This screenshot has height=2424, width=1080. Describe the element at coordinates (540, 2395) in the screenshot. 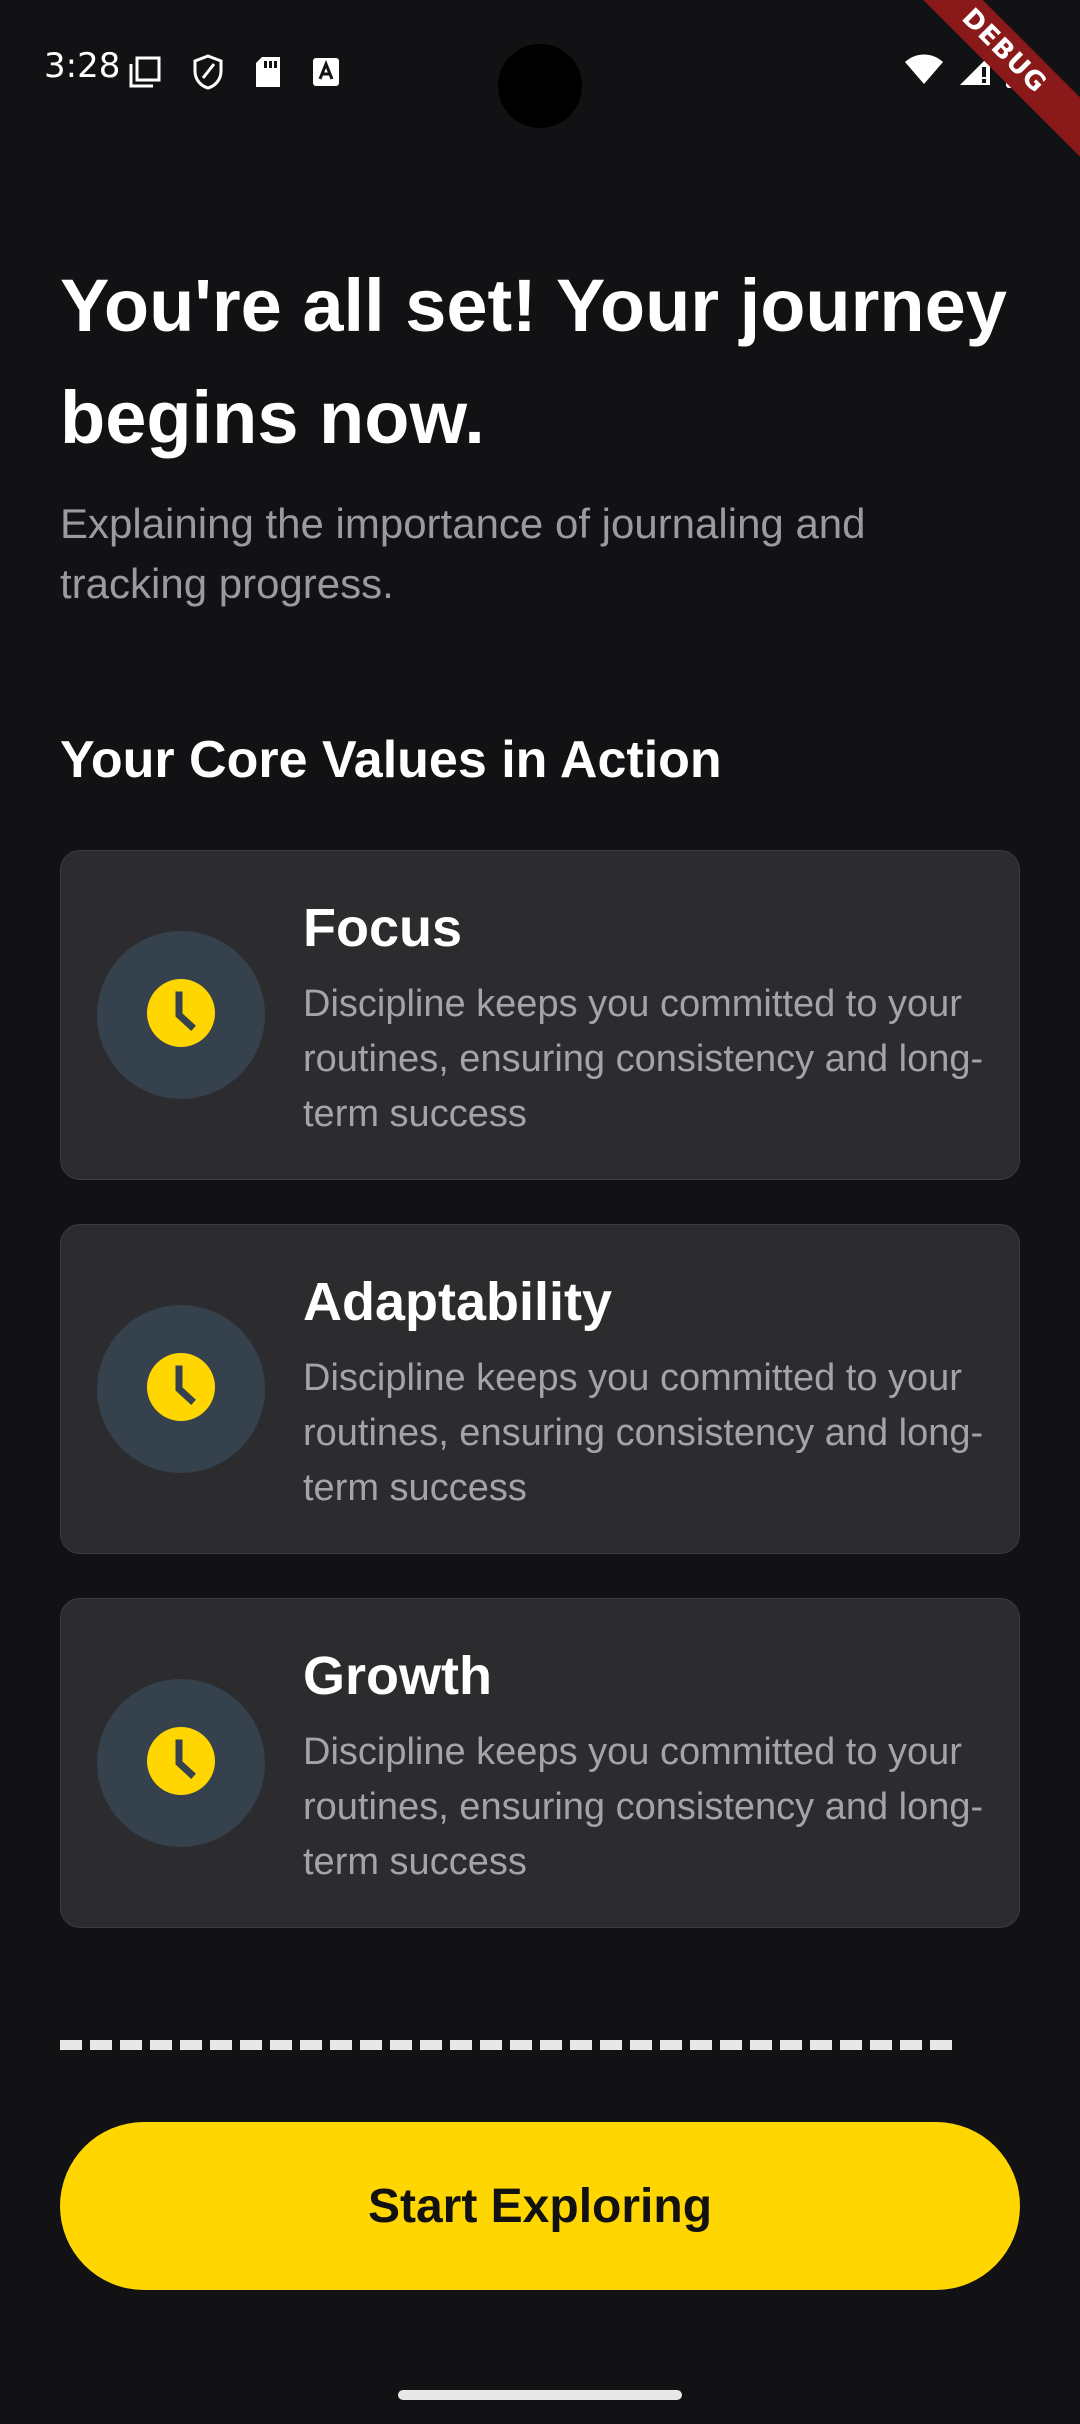

I see `home-indicator` at that location.